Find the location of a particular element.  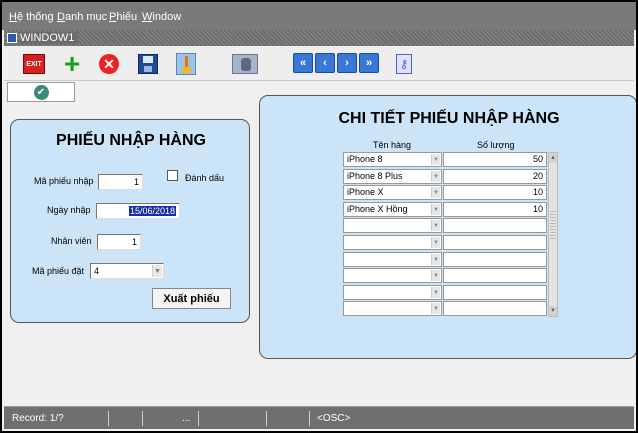

ten-hang-value: iPhone X Hồng is located at coordinates (377, 209).